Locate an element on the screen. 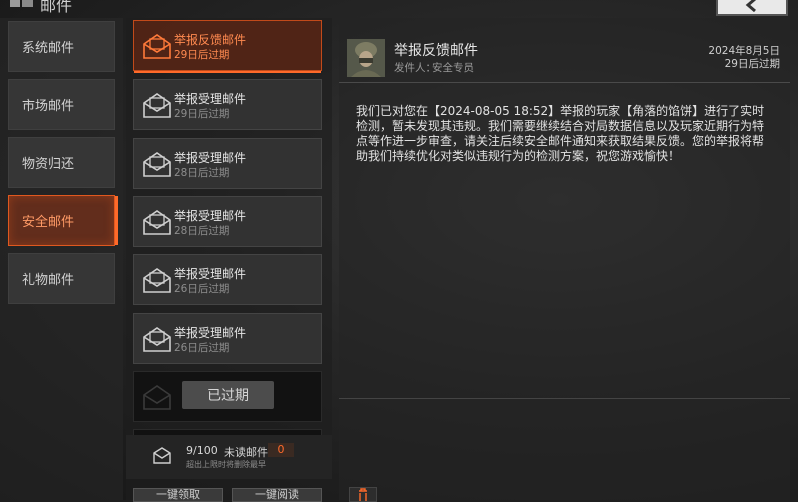 Image resolution: width=798 pixels, height=502 pixels. mail-expiry-detail: 29日后过期 is located at coordinates (752, 64).